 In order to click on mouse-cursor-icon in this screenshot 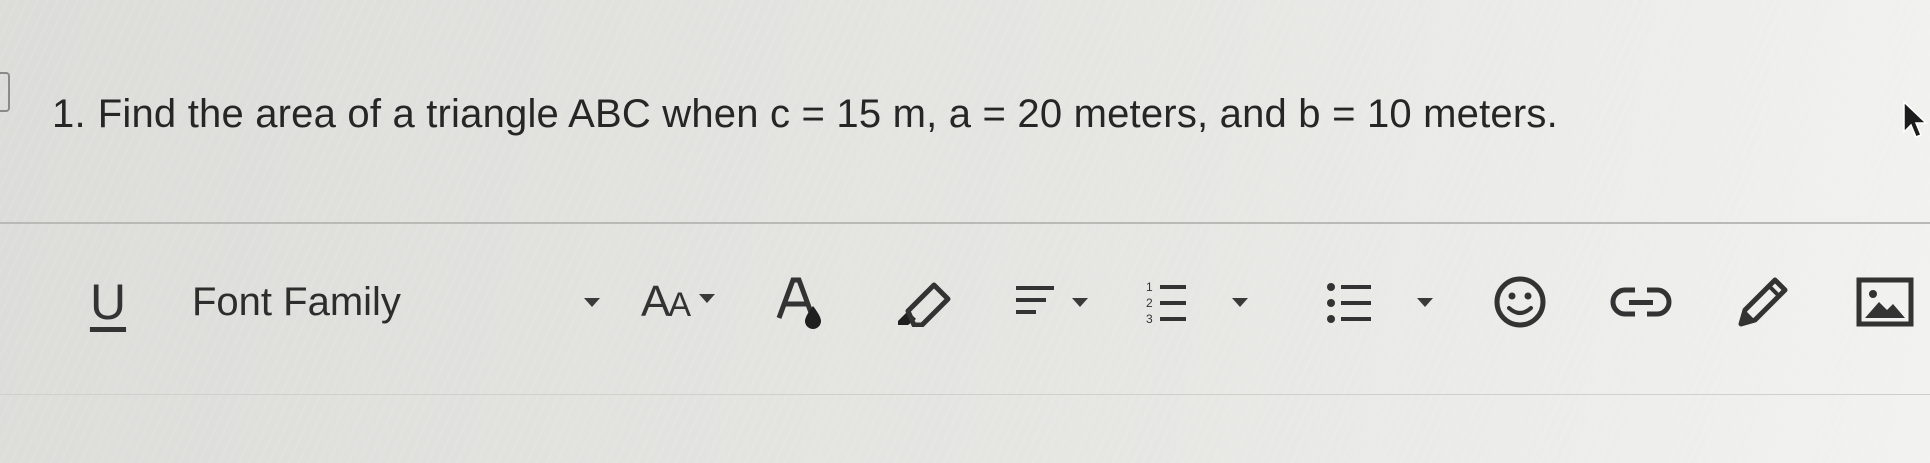, I will do `click(1915, 119)`.